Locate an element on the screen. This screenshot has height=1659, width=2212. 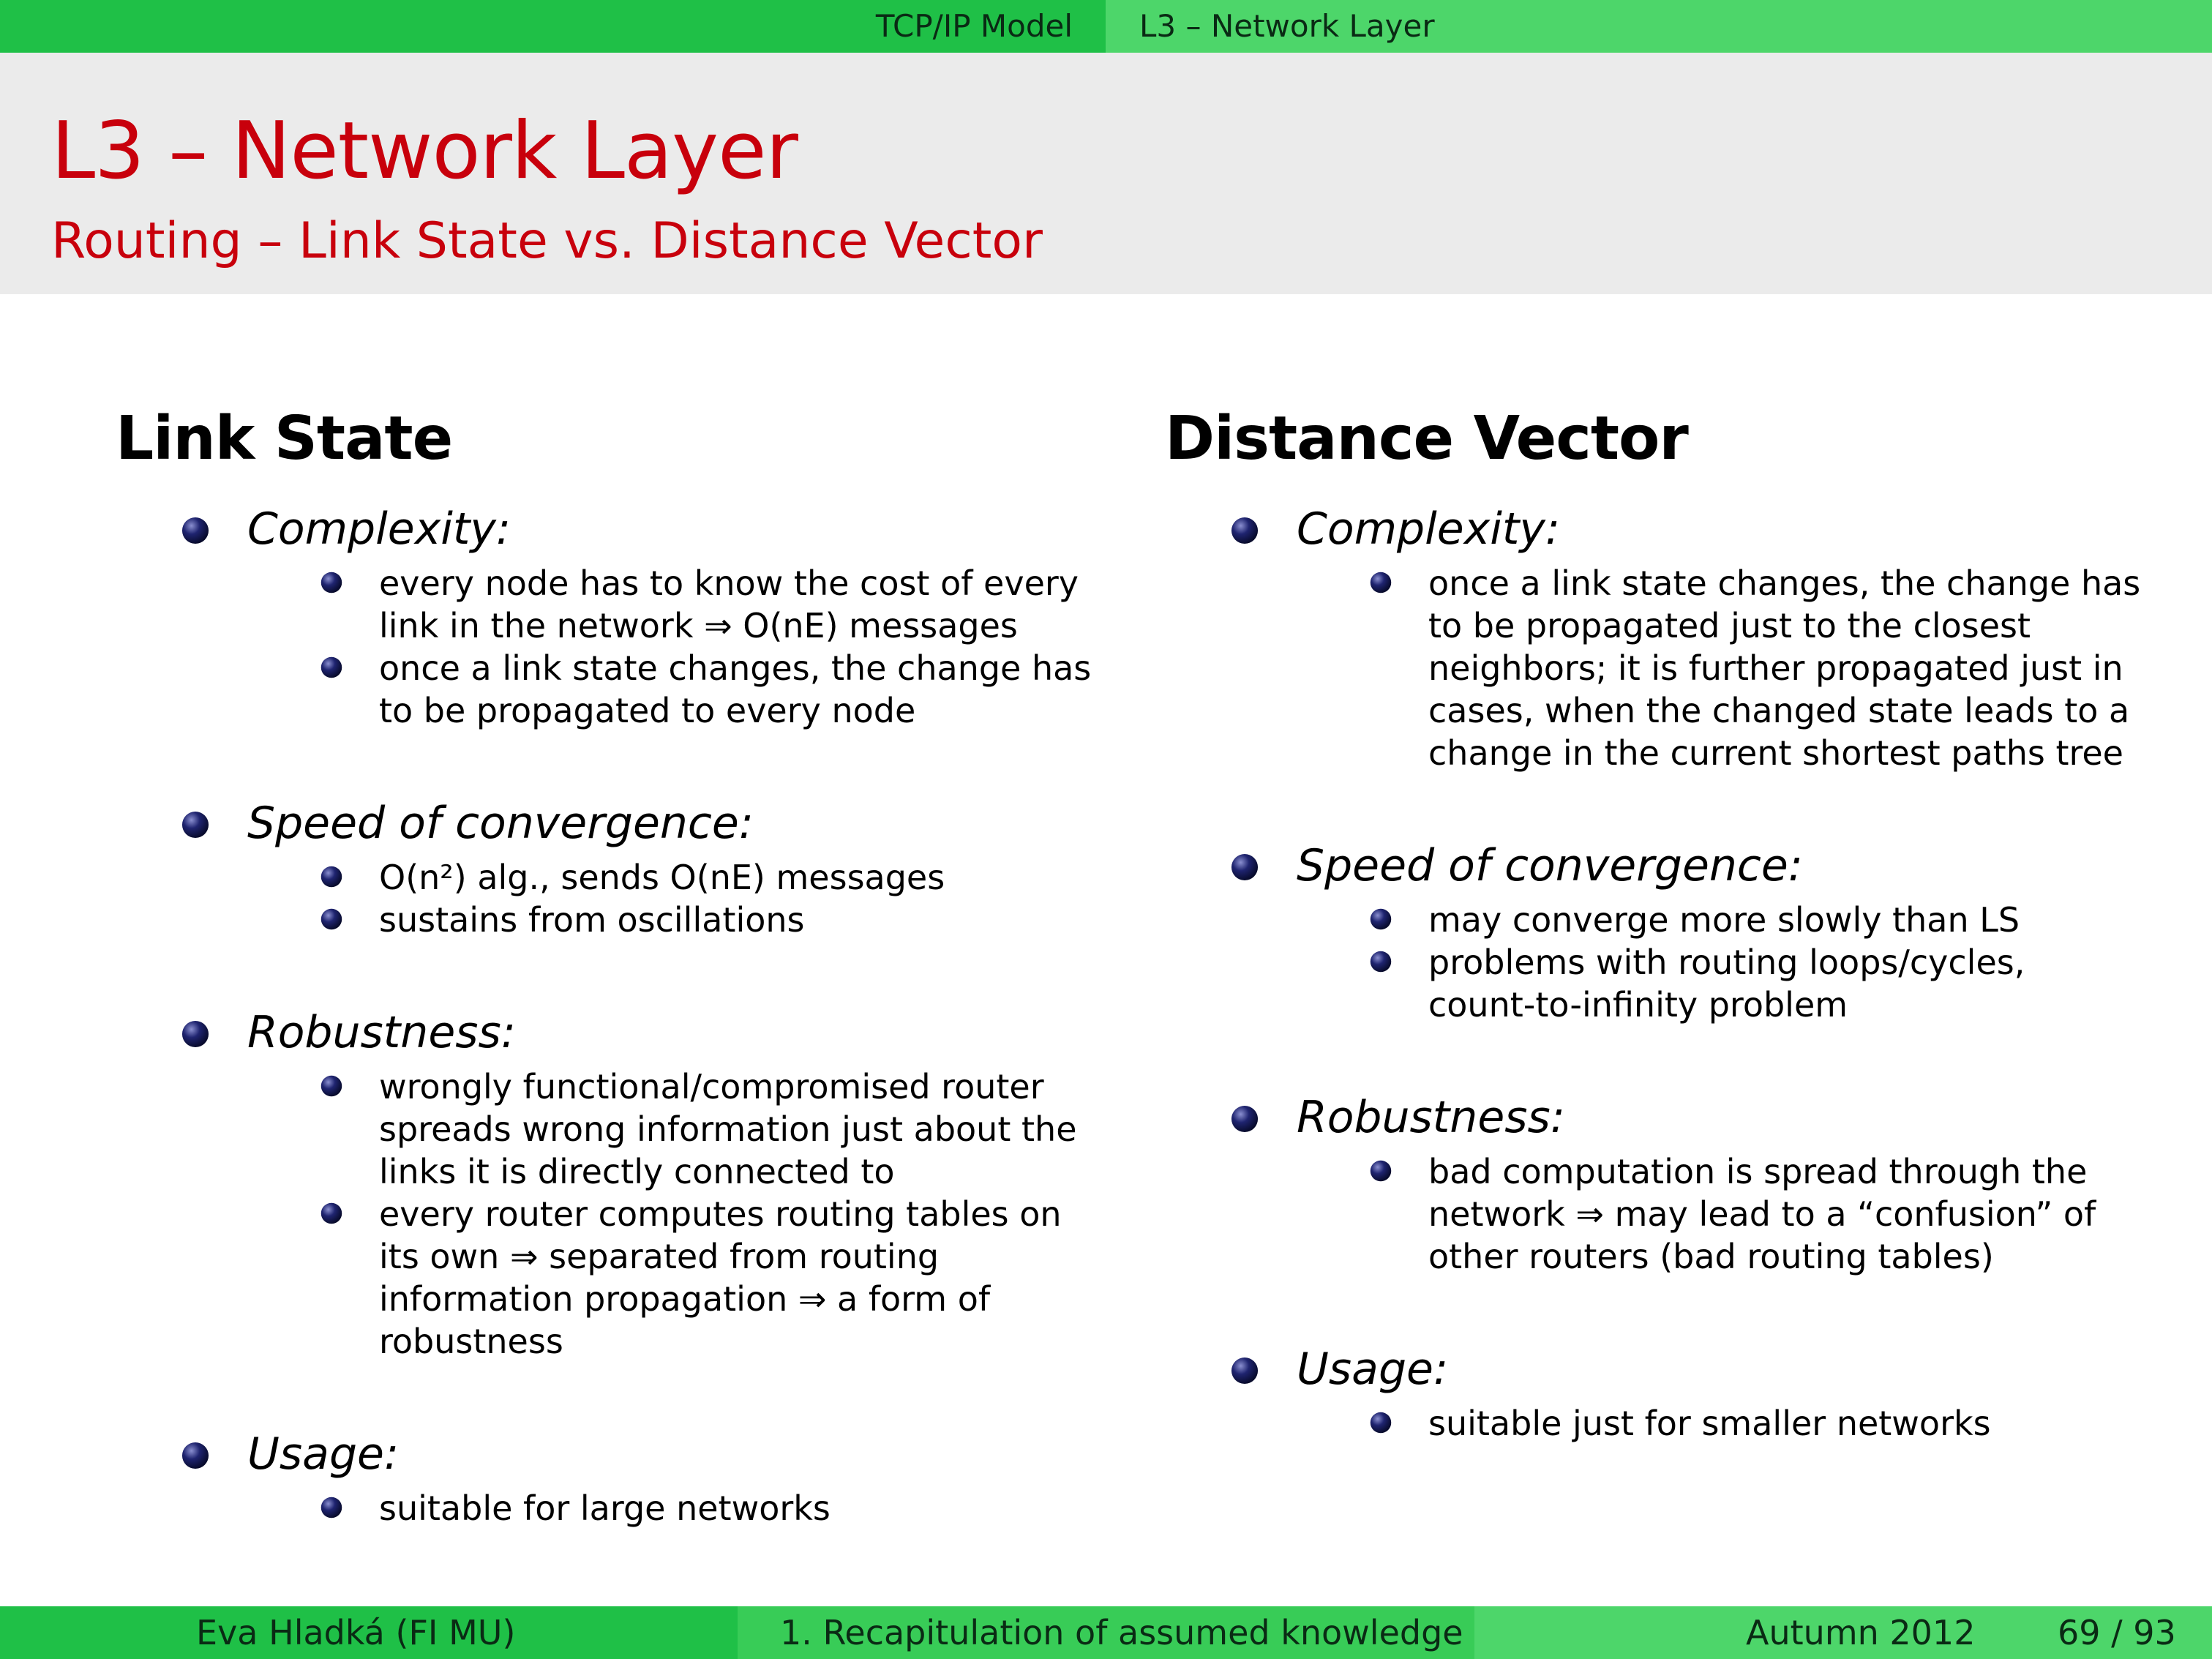
list-item: suitable for large networks is located at coordinates (635, 1508).